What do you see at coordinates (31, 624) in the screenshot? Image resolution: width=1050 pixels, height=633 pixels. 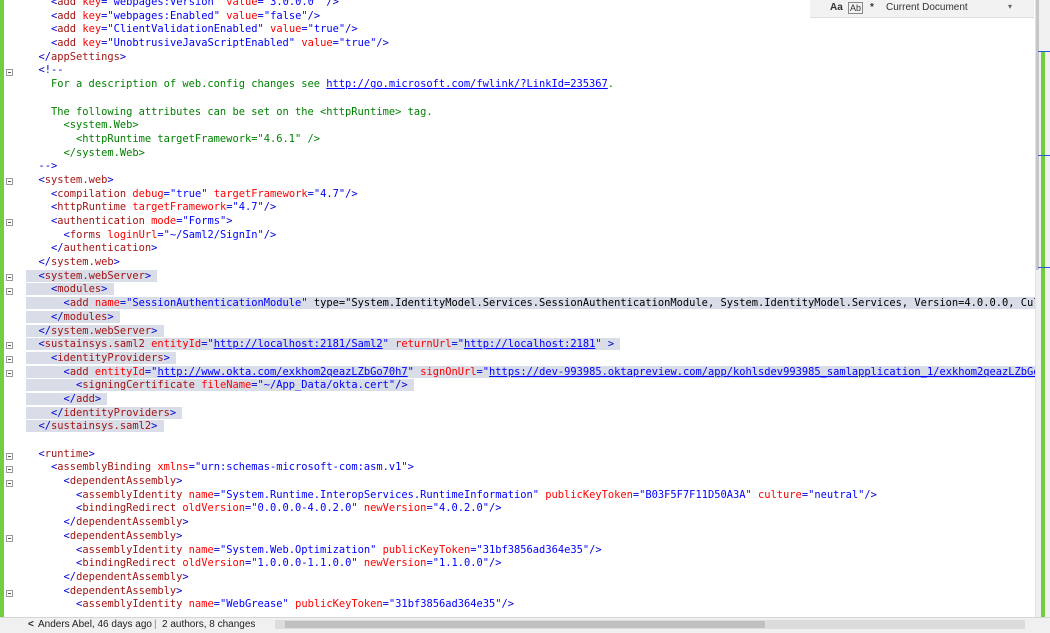 I see `chevron-left-icon: <` at bounding box center [31, 624].